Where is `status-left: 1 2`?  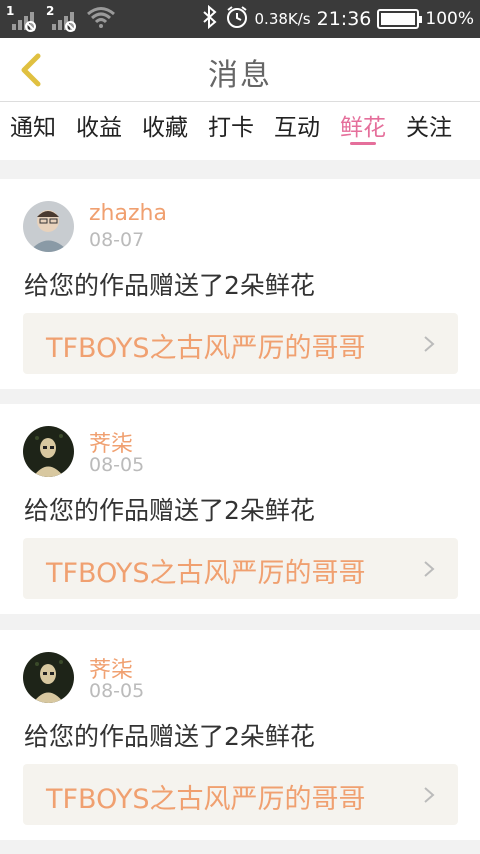 status-left: 1 2 is located at coordinates (61, 19).